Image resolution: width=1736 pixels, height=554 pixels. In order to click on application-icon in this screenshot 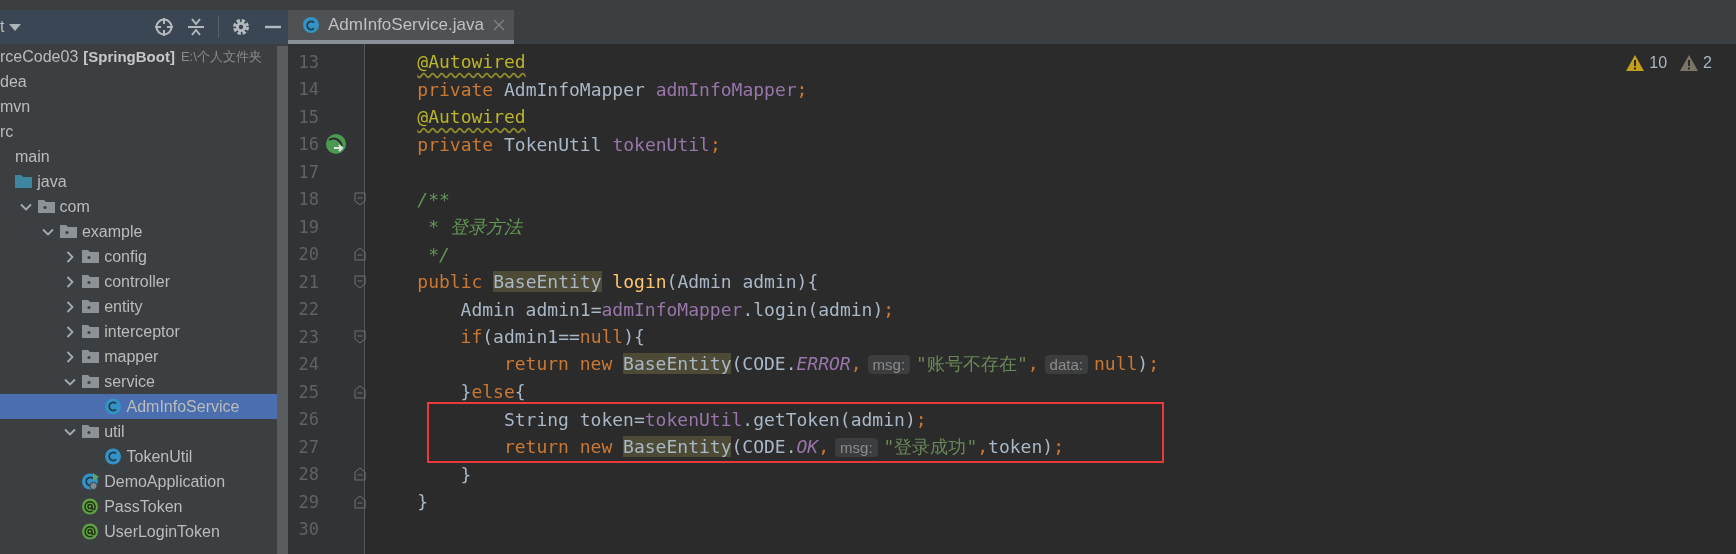, I will do `click(91, 481)`.